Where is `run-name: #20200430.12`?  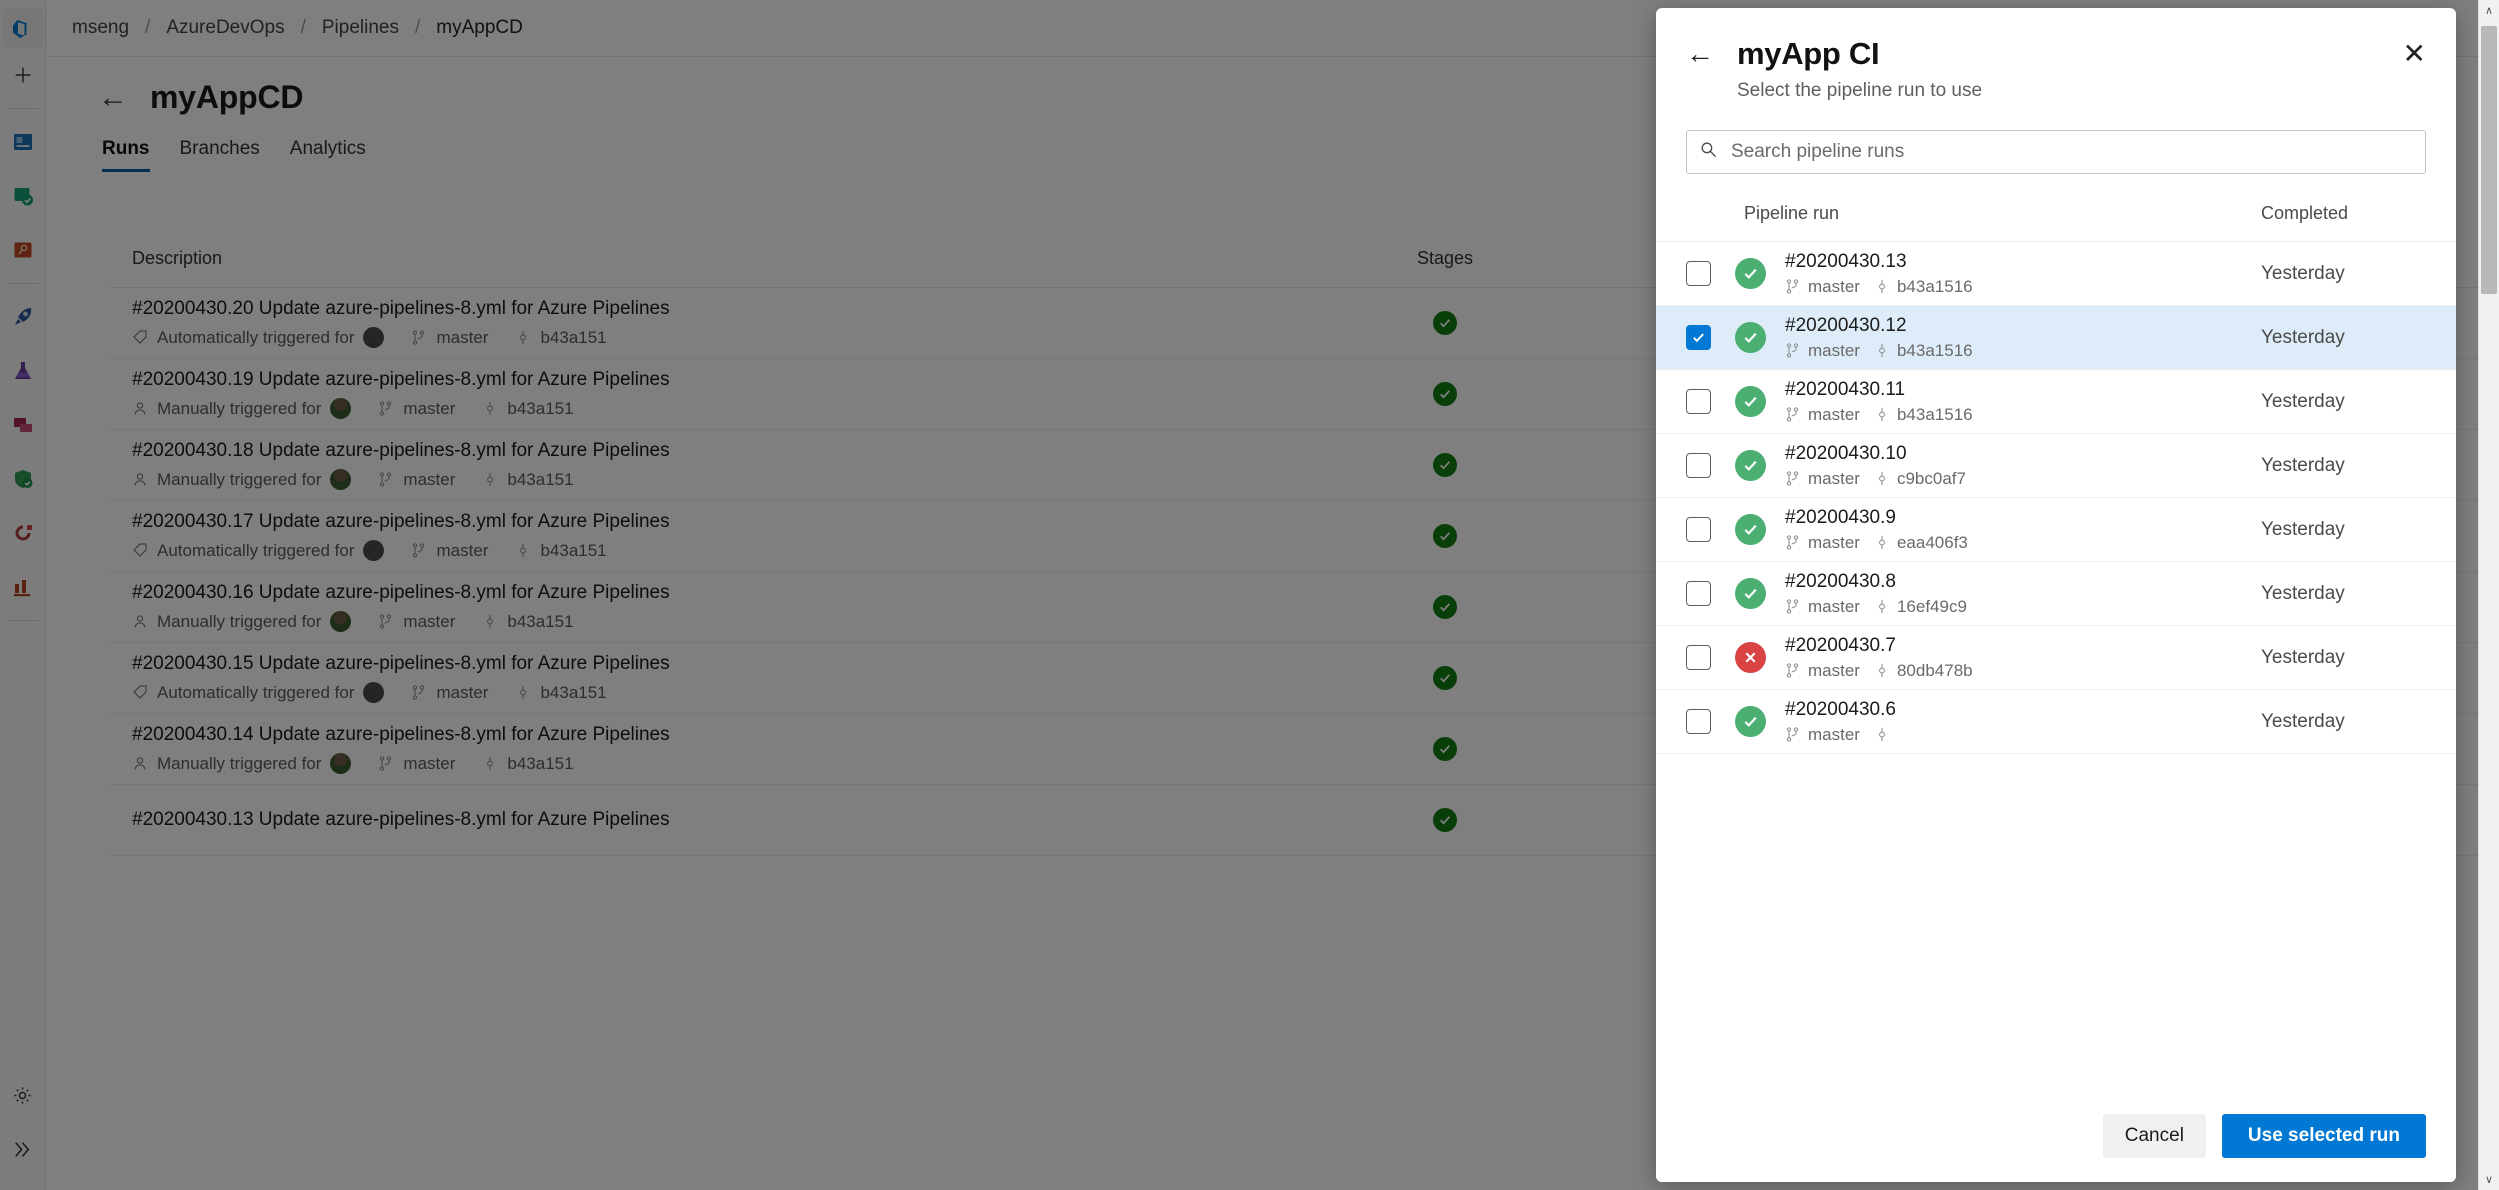 run-name: #20200430.12 is located at coordinates (1846, 325).